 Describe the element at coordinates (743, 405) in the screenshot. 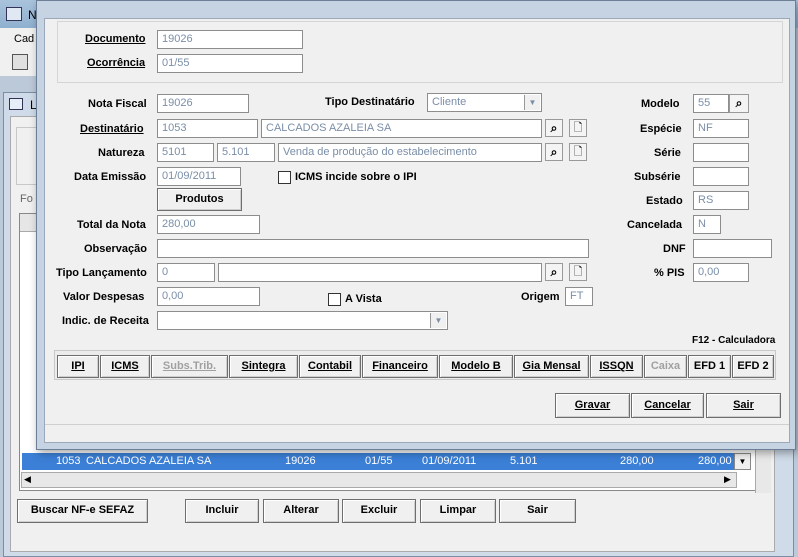

I see `sair-button: Sair` at that location.